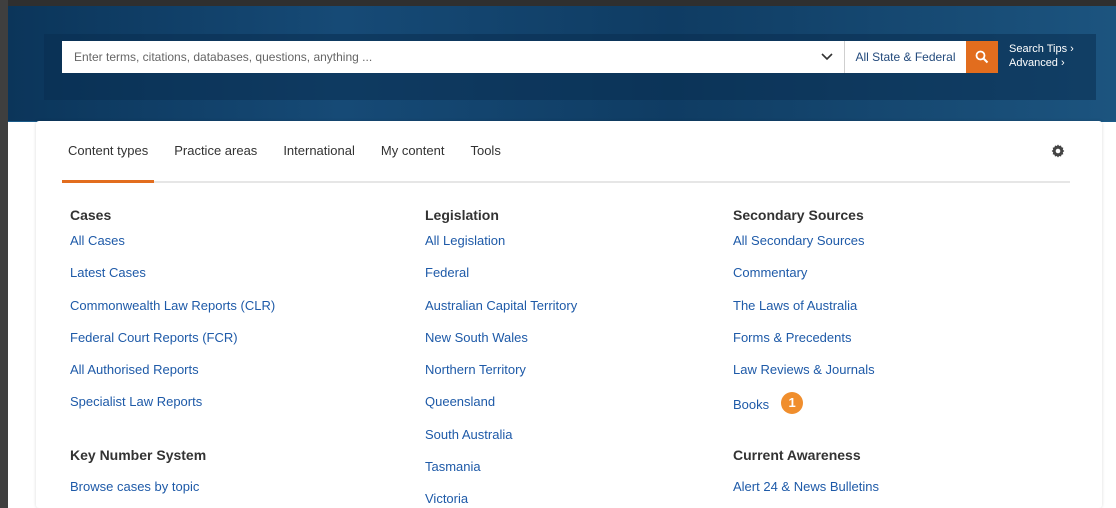  Describe the element at coordinates (798, 215) in the screenshot. I see `secondary-sources-heading: Secondary Sources` at that location.